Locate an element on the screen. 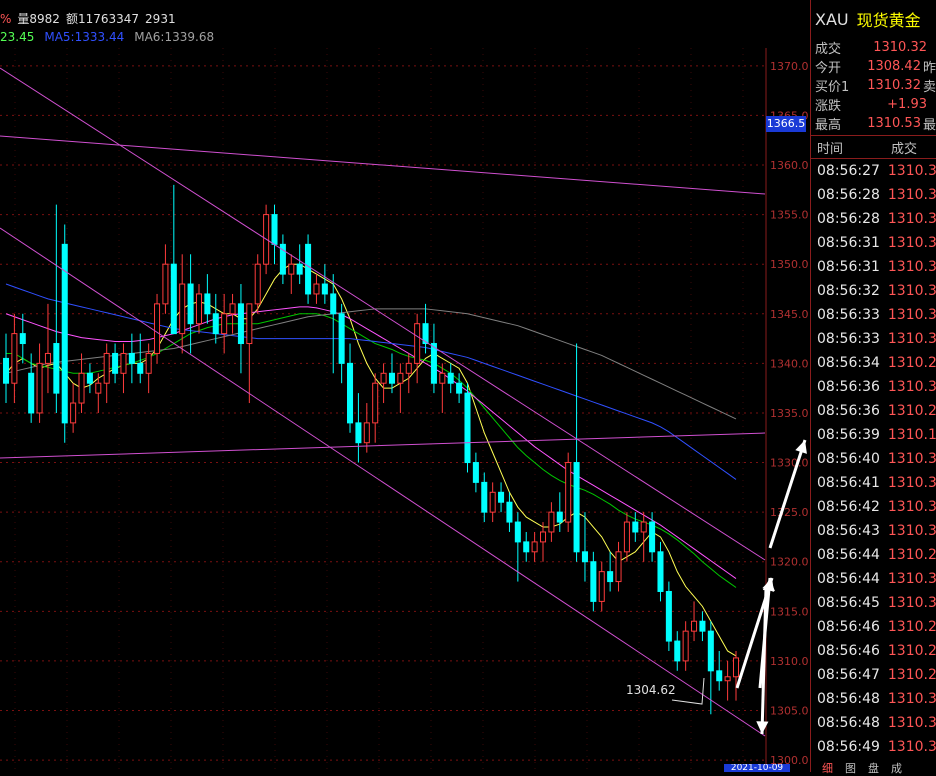 The width and height of the screenshot is (936, 776). tick-time: 08:56:39 is located at coordinates (848, 435).